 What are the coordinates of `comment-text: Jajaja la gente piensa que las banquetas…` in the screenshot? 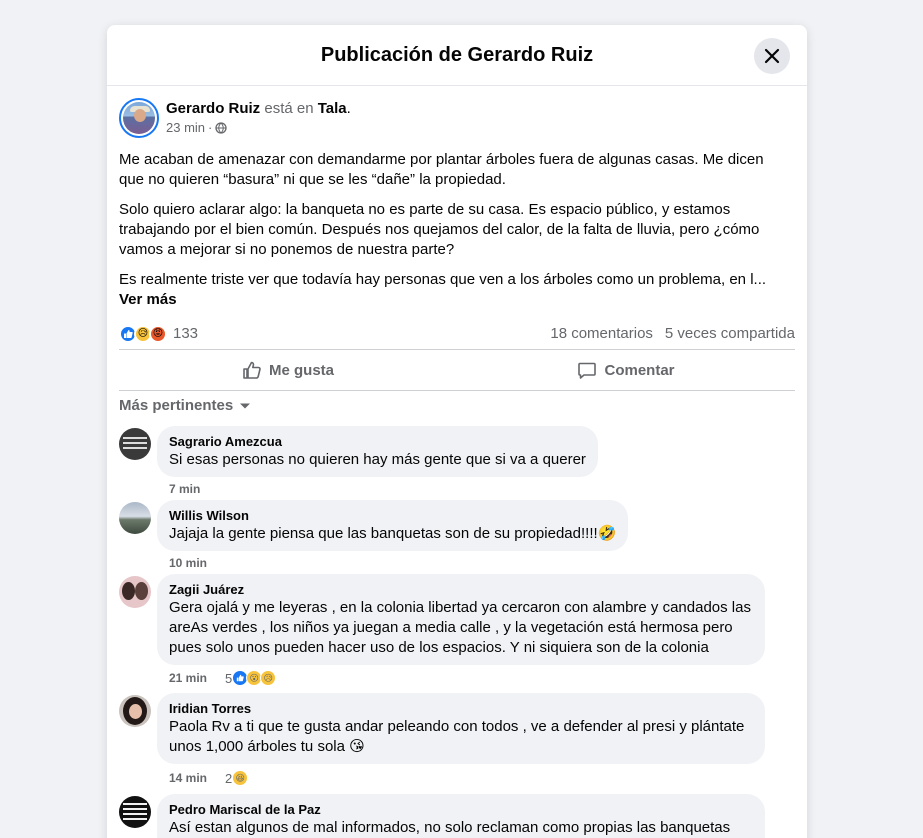 It's located at (393, 533).